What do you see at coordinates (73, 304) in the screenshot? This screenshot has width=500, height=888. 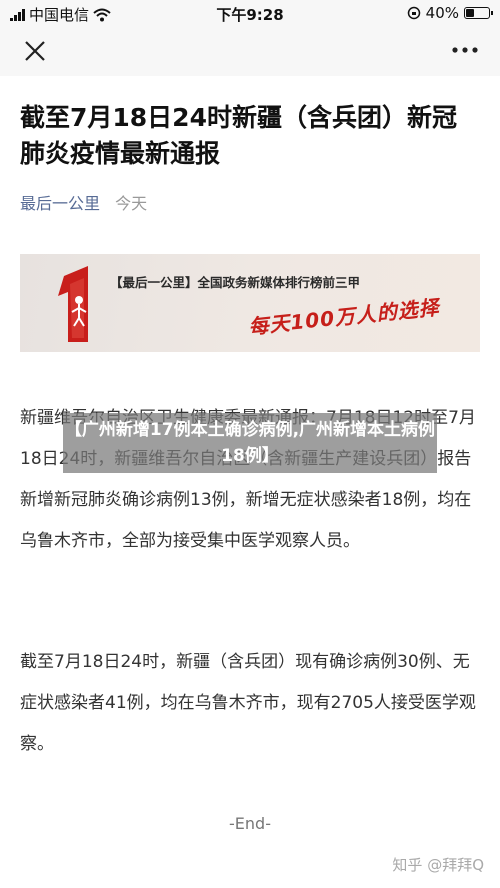 I see `number-one-logo-icon` at bounding box center [73, 304].